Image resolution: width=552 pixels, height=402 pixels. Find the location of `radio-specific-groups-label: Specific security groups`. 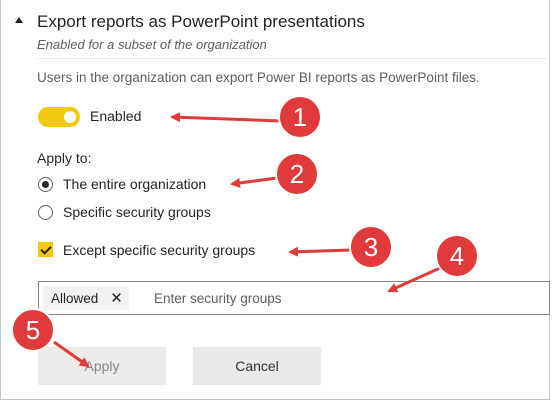

radio-specific-groups-label: Specific security groups is located at coordinates (137, 212).